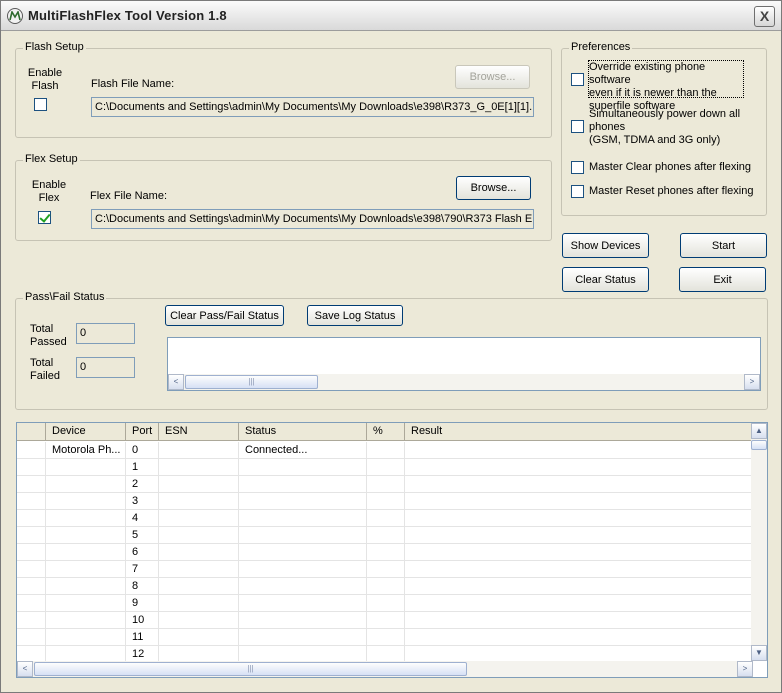  Describe the element at coordinates (605, 279) in the screenshot. I see `clear-status-button: Clear Status` at that location.